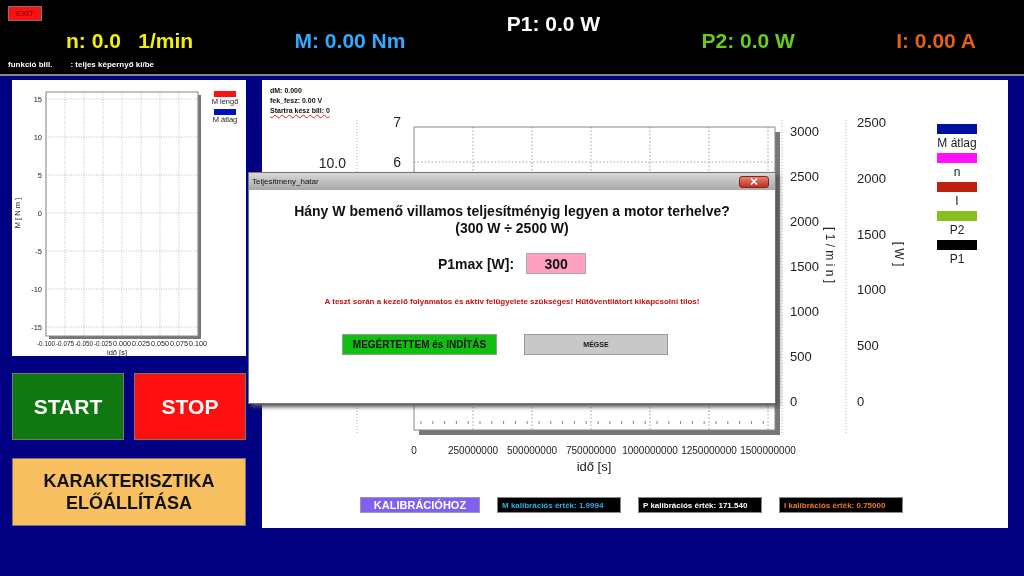 This screenshot has width=1024, height=576. What do you see at coordinates (957, 143) in the screenshot?
I see `legend-label: M átlag` at bounding box center [957, 143].